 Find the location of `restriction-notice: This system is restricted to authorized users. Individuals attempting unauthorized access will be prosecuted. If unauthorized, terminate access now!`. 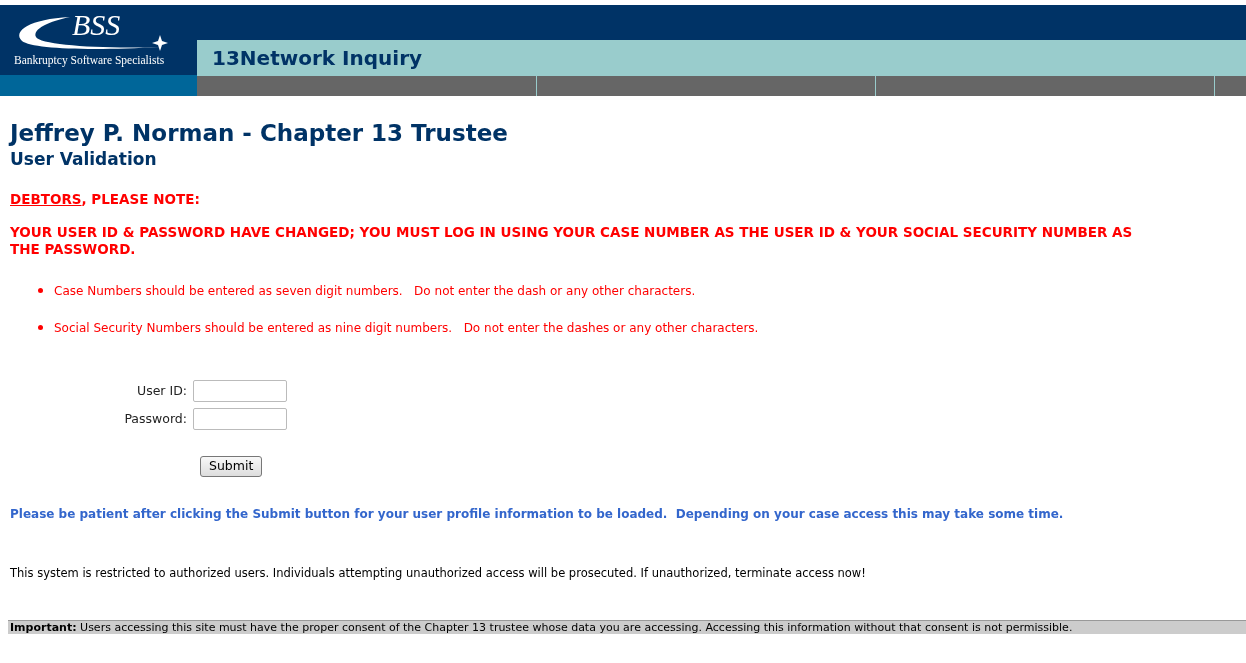

restriction-notice: This system is restricted to authorized users. Individuals attempting unauthorized access will be prosecuted. If unauthorized, terminate access now! is located at coordinates (438, 574).